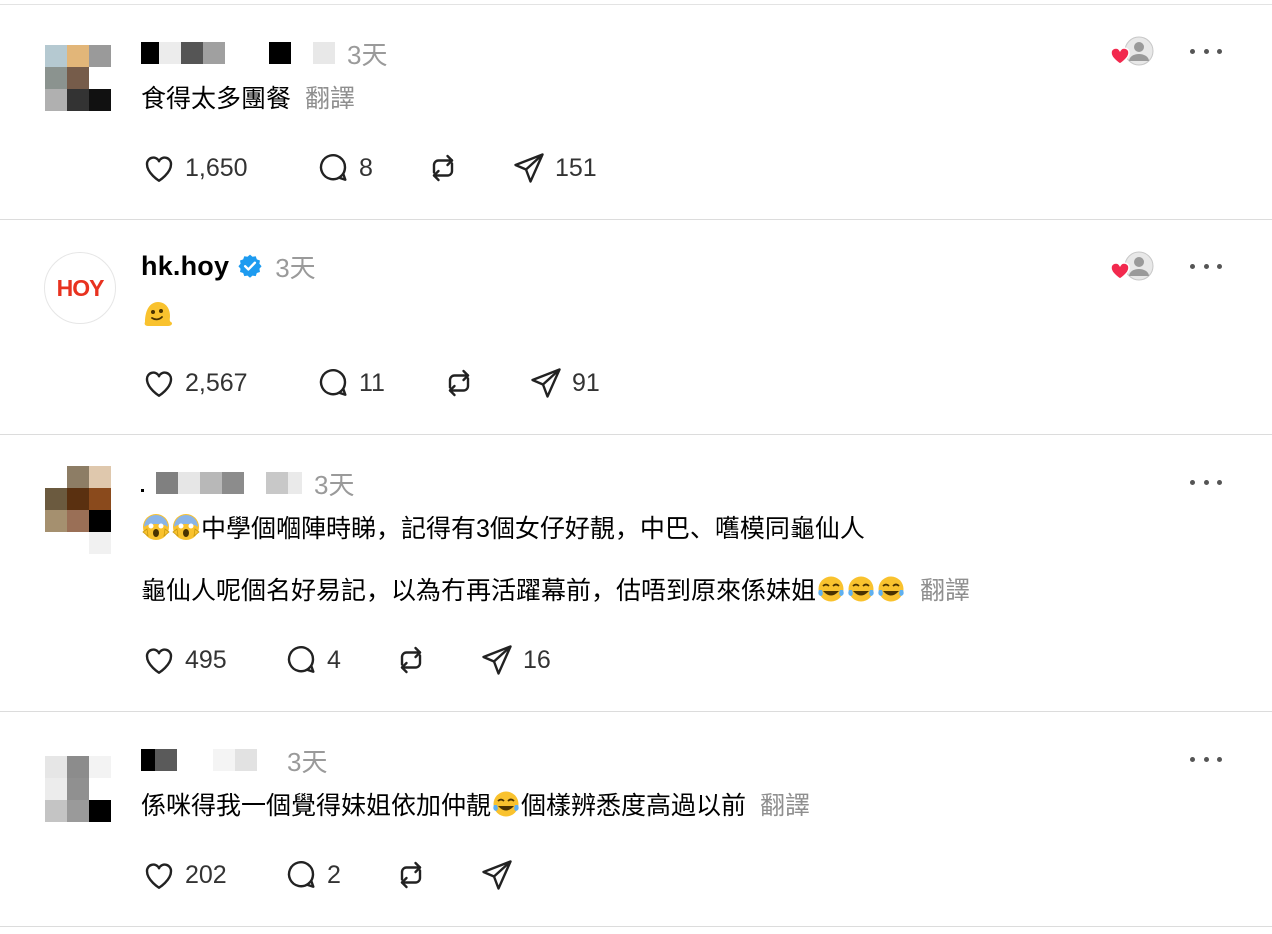  I want to click on post-text-line2: 龜仙人呢個名好易記，以為冇再活躍幕前，估唔到原來係妹姐 翻譯, so click(555, 591).